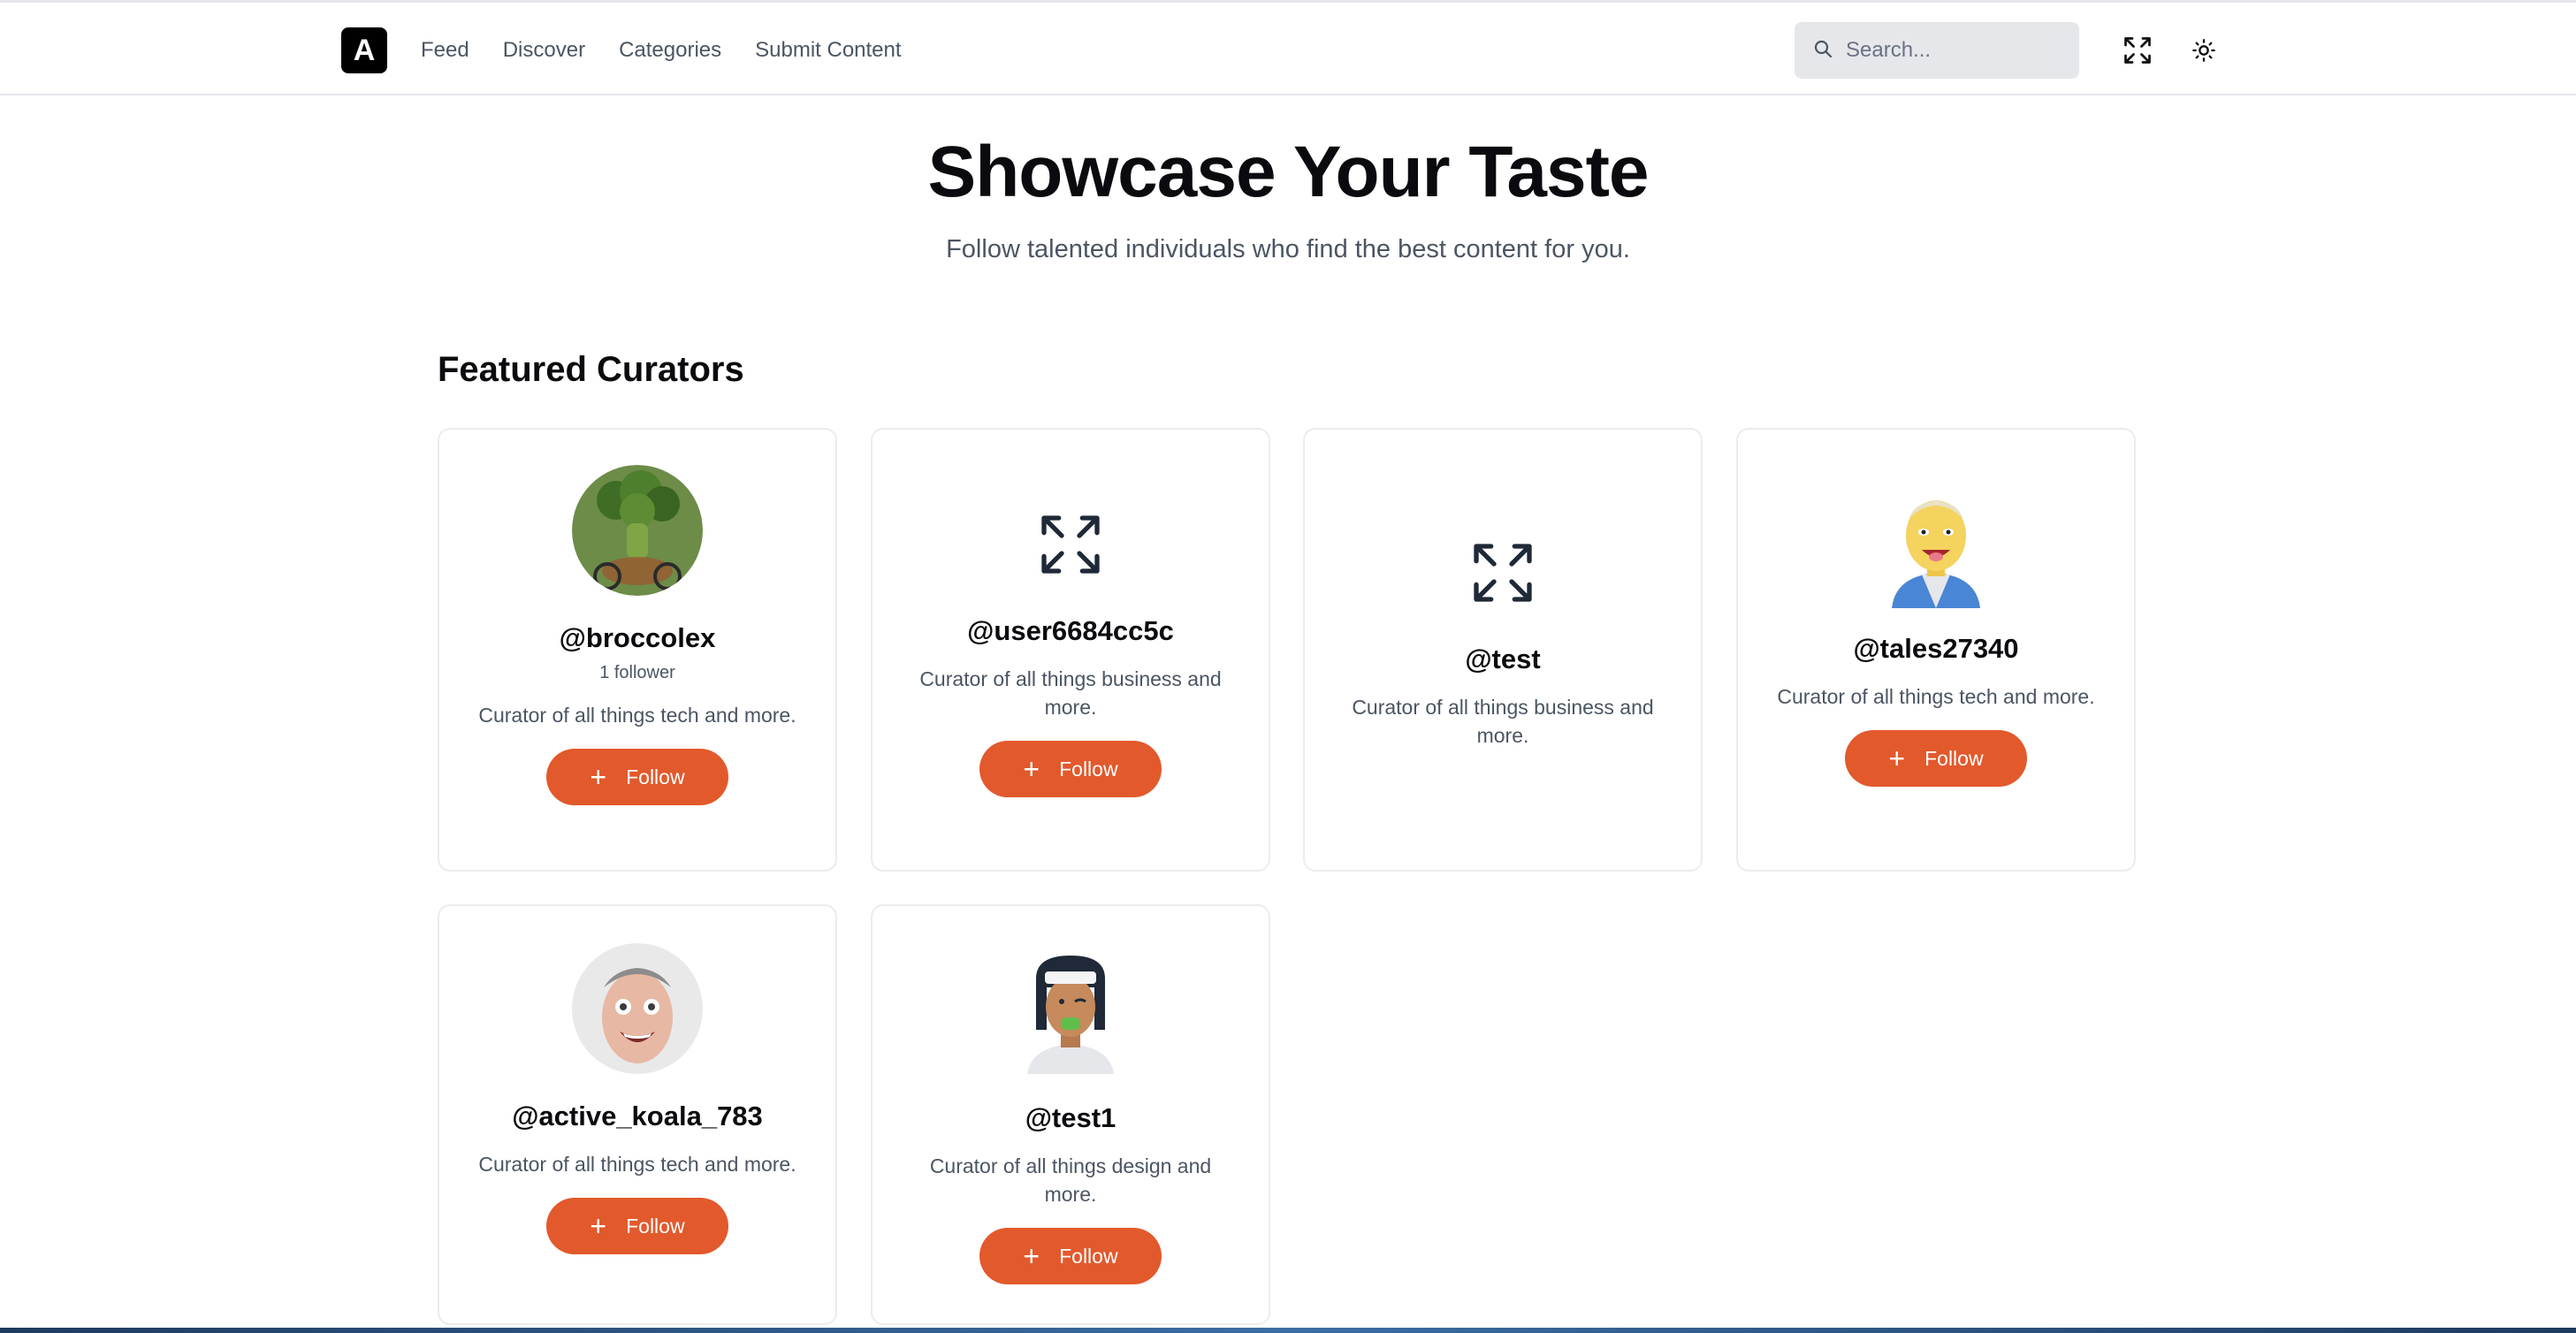 This screenshot has width=2576, height=1333. I want to click on nav-feed: Feed, so click(445, 50).